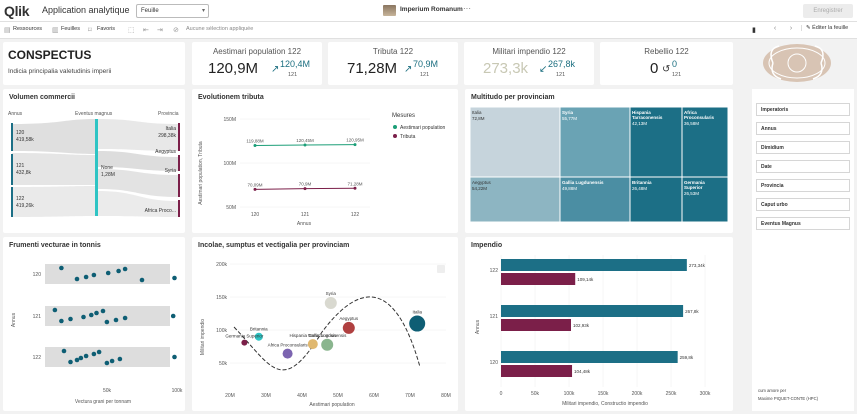 This screenshot has height=414, width=857. Describe the element at coordinates (7, 30) in the screenshot. I see `resources-icon: ▤` at that location.